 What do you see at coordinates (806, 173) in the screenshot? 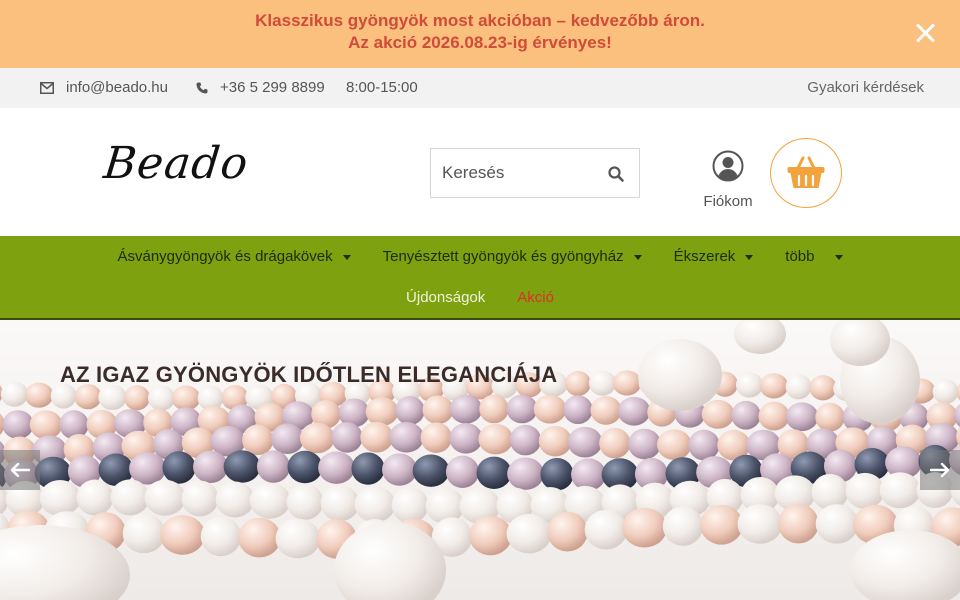
I see `cart-button` at bounding box center [806, 173].